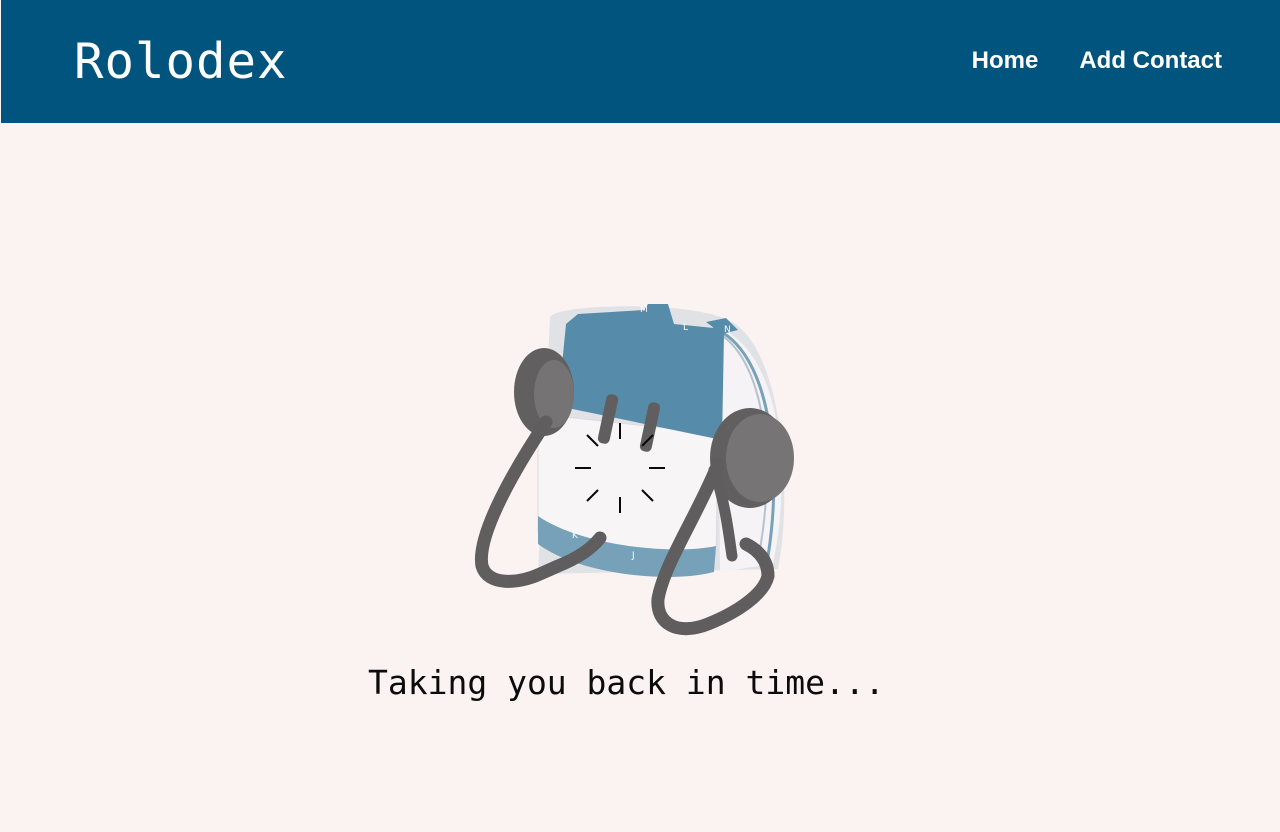  I want to click on nav-link-add-contact: Add Contact, so click(1150, 61).